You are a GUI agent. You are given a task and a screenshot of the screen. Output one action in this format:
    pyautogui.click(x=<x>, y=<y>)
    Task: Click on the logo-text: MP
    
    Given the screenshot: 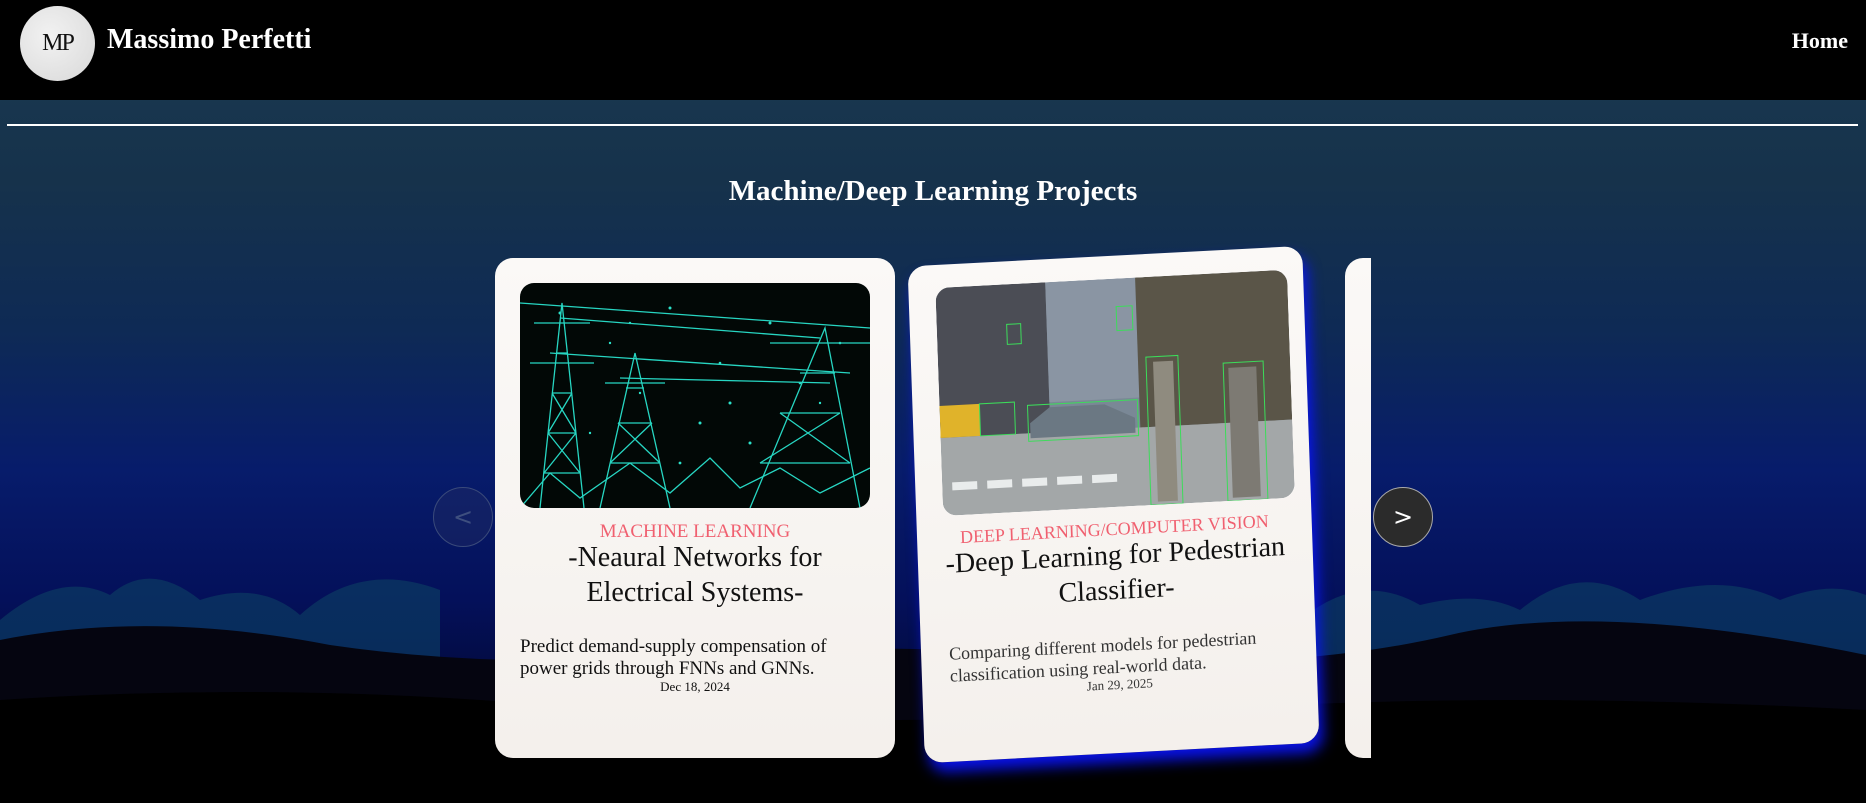 What is the action you would take?
    pyautogui.click(x=58, y=43)
    